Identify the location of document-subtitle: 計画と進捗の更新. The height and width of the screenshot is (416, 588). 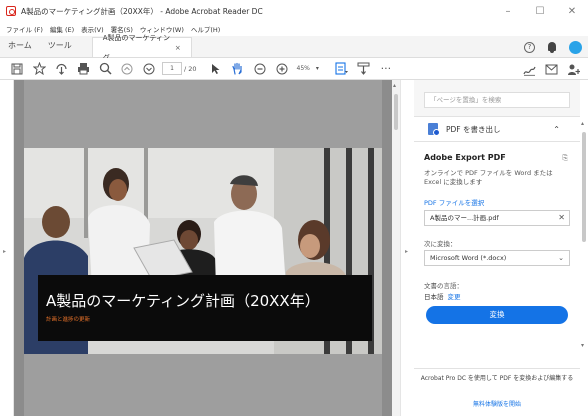
(68, 320).